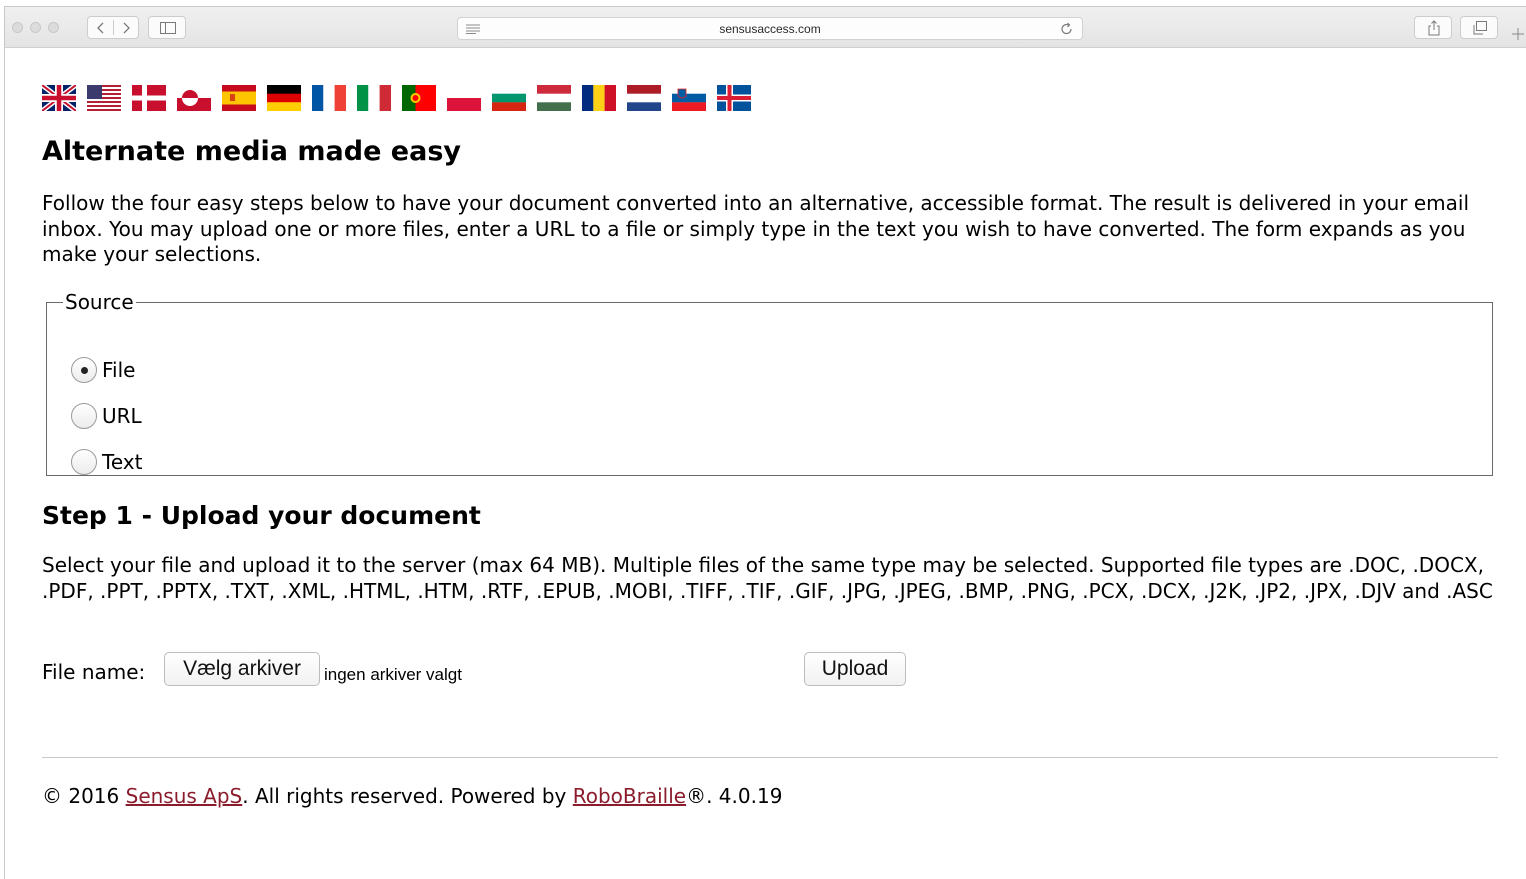 Image resolution: width=1526 pixels, height=879 pixels. What do you see at coordinates (53, 27) in the screenshot?
I see `zoom-window-button` at bounding box center [53, 27].